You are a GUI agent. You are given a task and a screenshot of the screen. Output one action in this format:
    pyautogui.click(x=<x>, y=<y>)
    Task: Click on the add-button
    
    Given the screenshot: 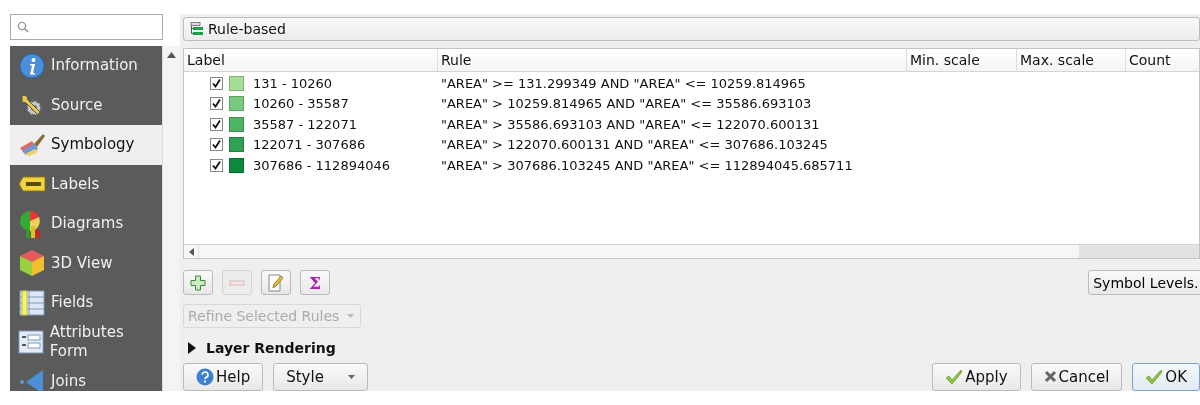 What is the action you would take?
    pyautogui.click(x=198, y=283)
    